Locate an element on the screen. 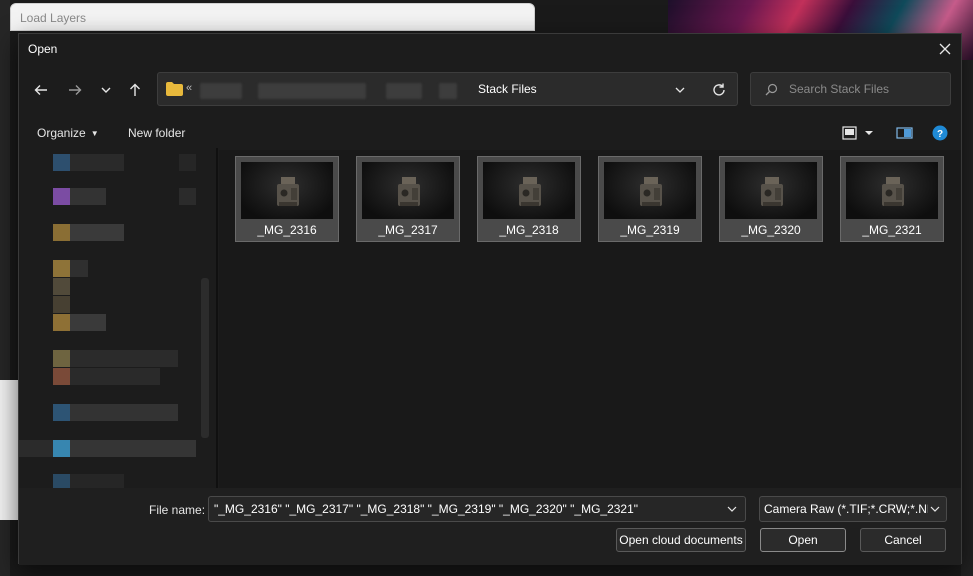  up-button is located at coordinates (135, 90).